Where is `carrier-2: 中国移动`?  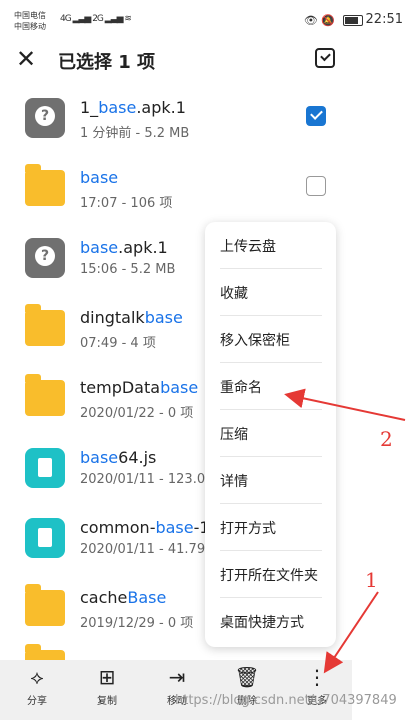 carrier-2: 中国移动 is located at coordinates (30, 26).